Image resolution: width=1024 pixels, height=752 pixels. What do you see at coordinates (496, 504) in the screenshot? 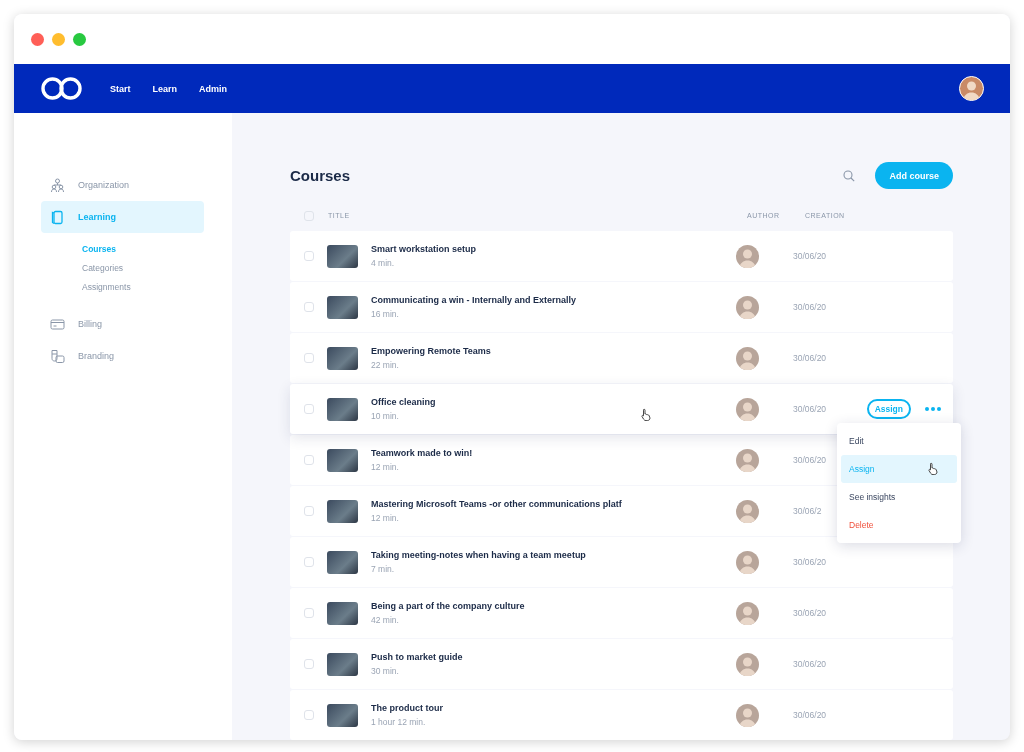
I see `course-title: Mastering Microsoft Teams -or other communications platf` at bounding box center [496, 504].